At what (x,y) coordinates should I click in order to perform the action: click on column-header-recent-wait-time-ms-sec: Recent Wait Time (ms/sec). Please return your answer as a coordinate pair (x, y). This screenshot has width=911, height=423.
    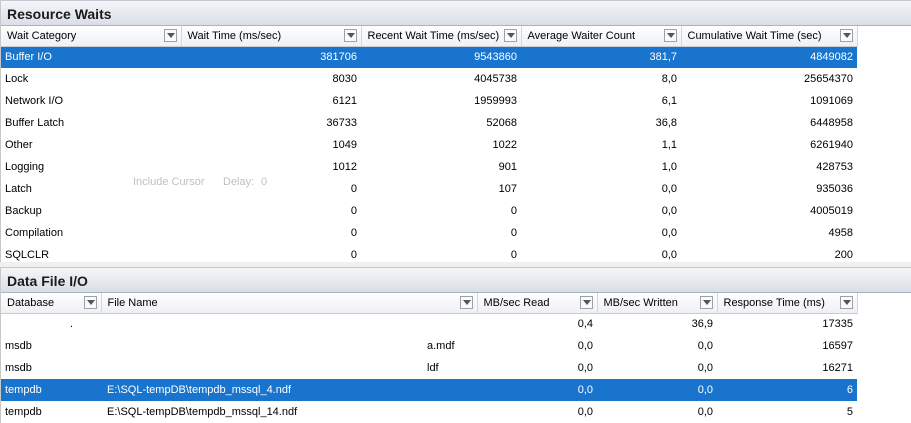
    Looking at the image, I should click on (441, 36).